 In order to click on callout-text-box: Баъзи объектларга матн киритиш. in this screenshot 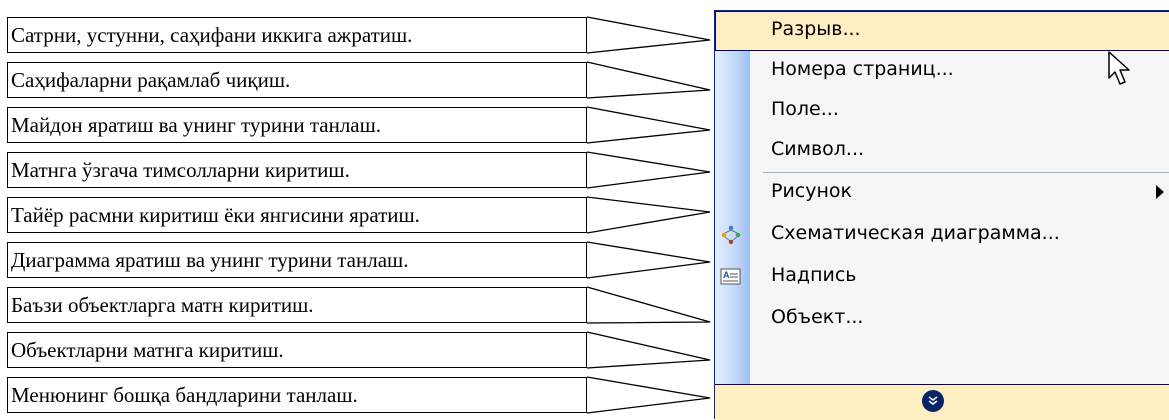, I will do `click(297, 305)`.